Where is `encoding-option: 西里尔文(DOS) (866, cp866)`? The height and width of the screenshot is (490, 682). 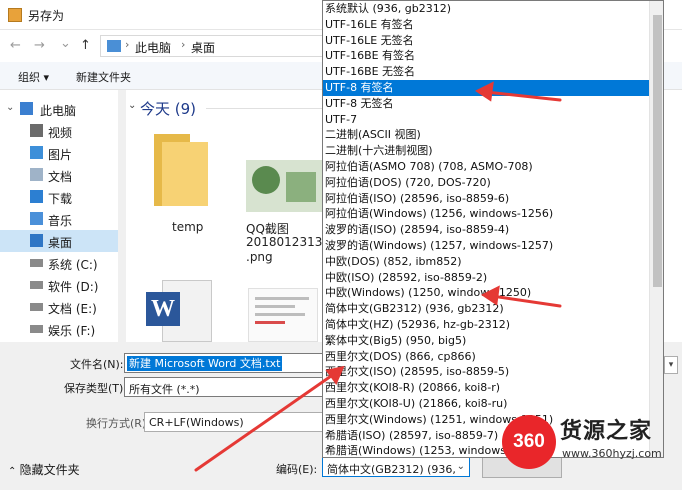
encoding-option: 西里尔文(DOS) (866, cp866) is located at coordinates (486, 357).